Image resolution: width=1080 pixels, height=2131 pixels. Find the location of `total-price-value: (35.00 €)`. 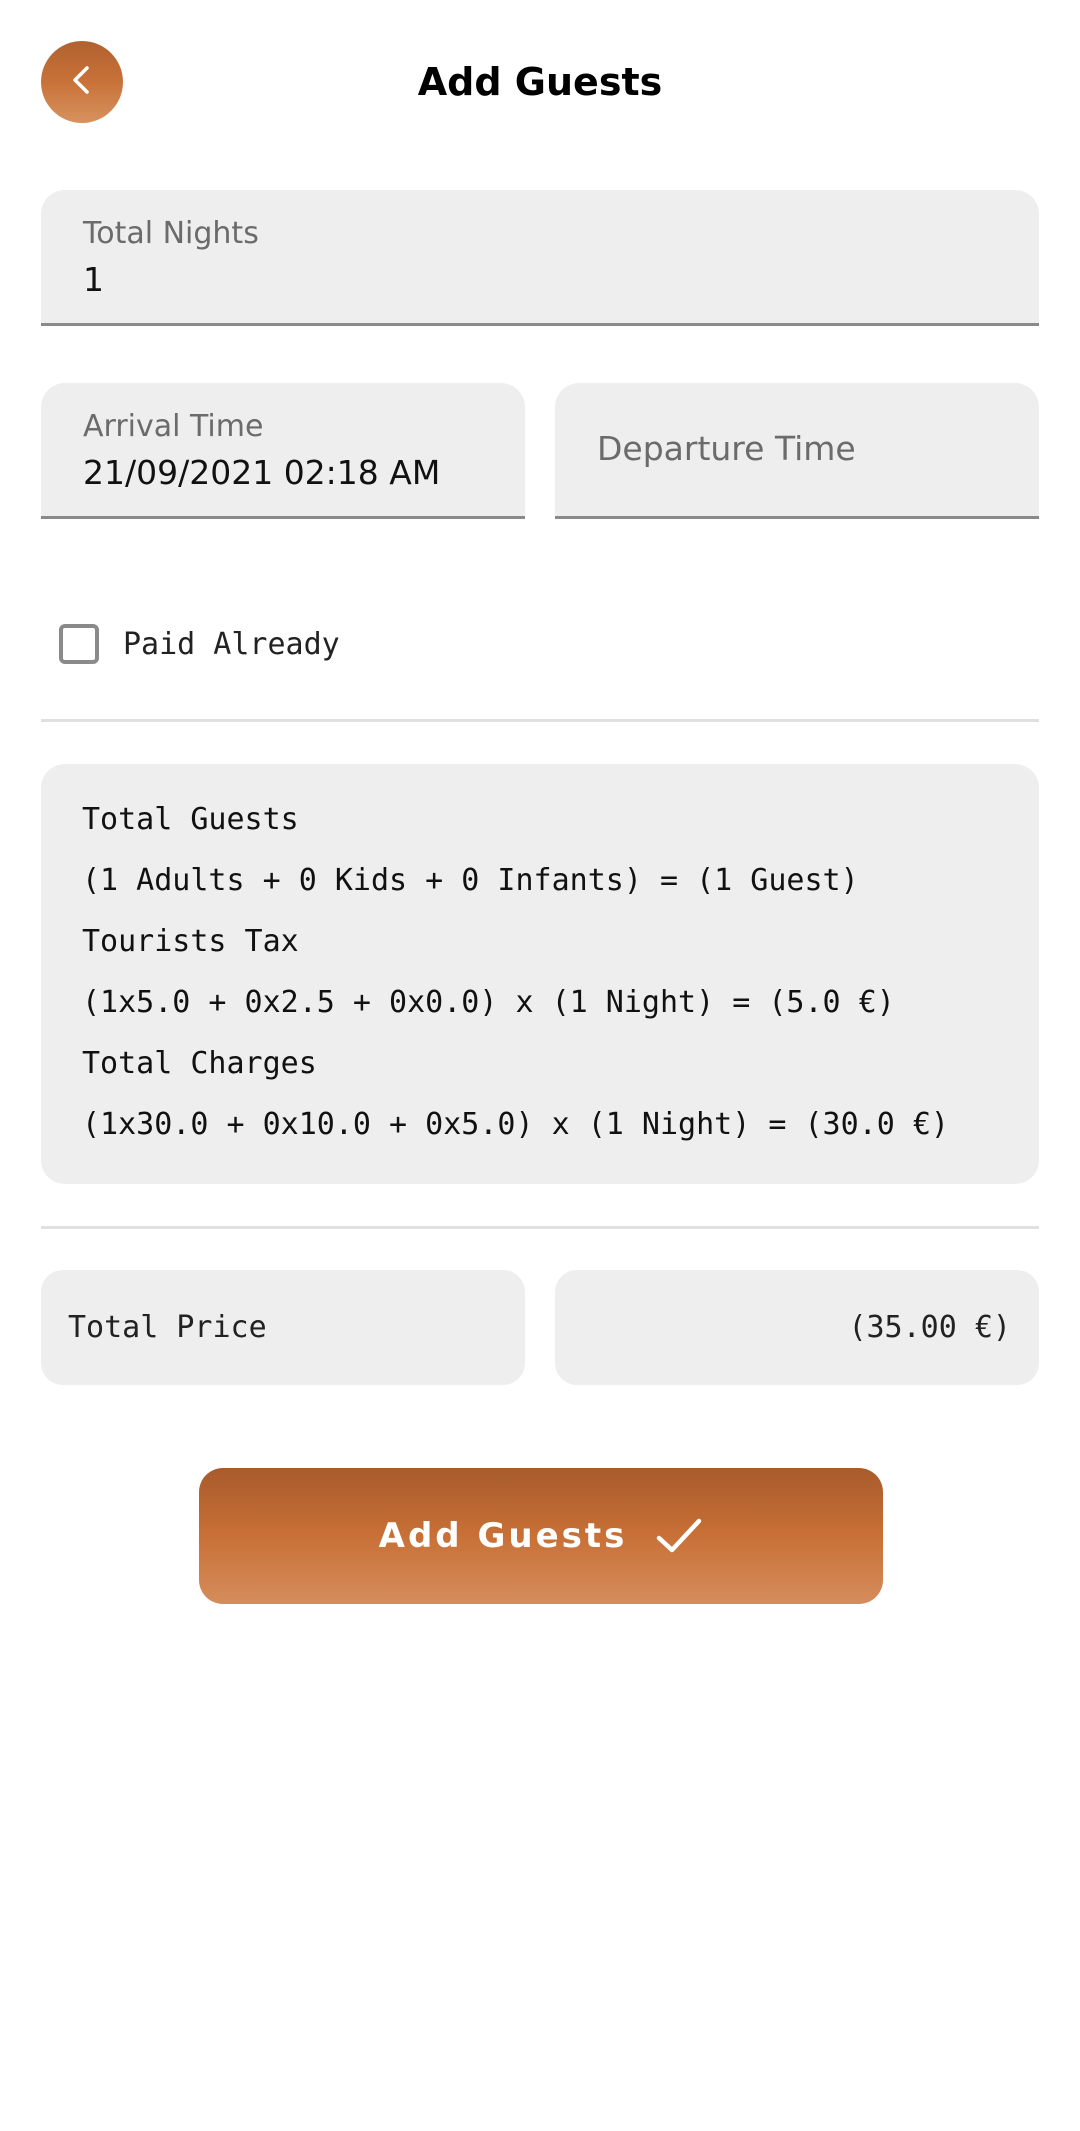

total-price-value: (35.00 €) is located at coordinates (929, 1327).